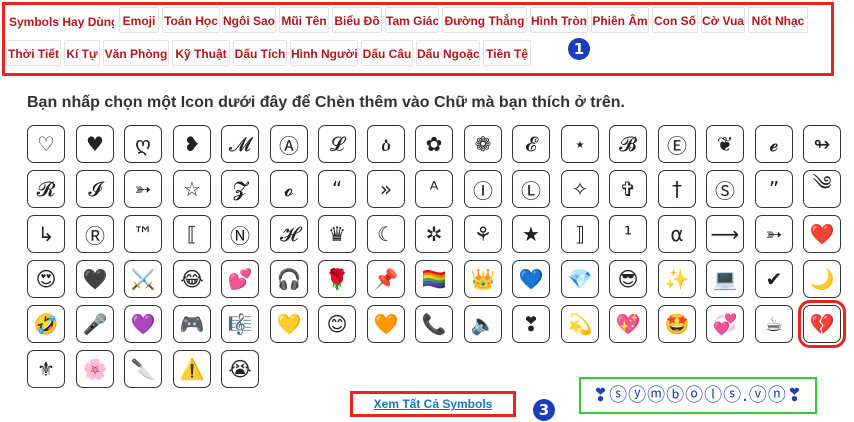  Describe the element at coordinates (240, 234) in the screenshot. I see `symbol-button-39: Ⓝ` at that location.